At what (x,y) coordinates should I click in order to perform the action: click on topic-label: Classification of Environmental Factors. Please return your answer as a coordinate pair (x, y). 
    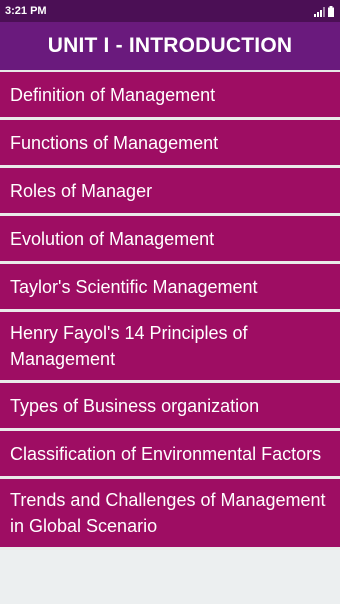
    Looking at the image, I should click on (166, 453).